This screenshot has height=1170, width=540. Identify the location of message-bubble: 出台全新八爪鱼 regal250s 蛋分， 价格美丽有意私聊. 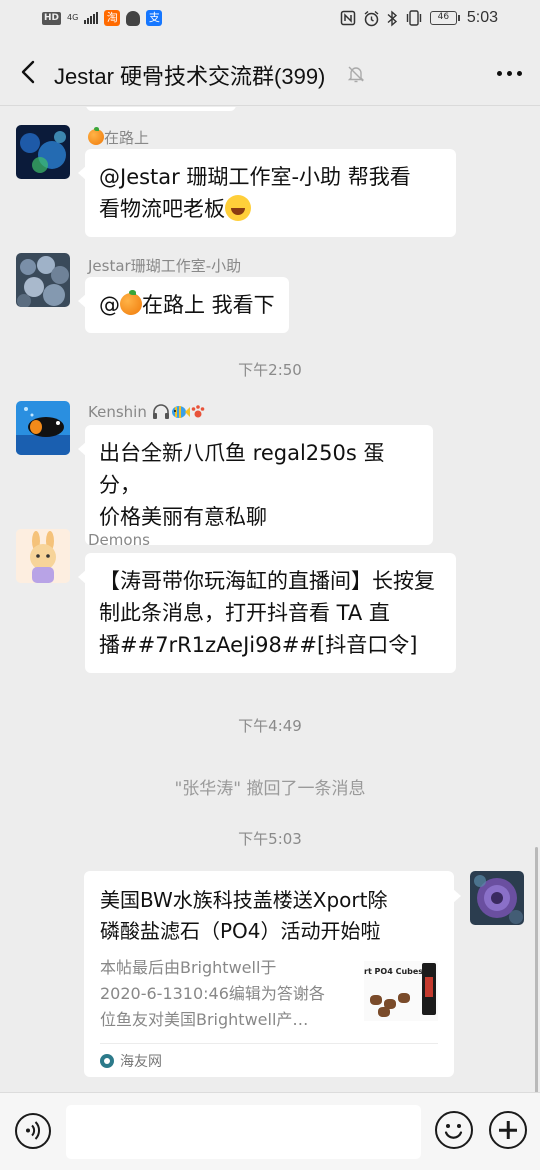
(255, 485).